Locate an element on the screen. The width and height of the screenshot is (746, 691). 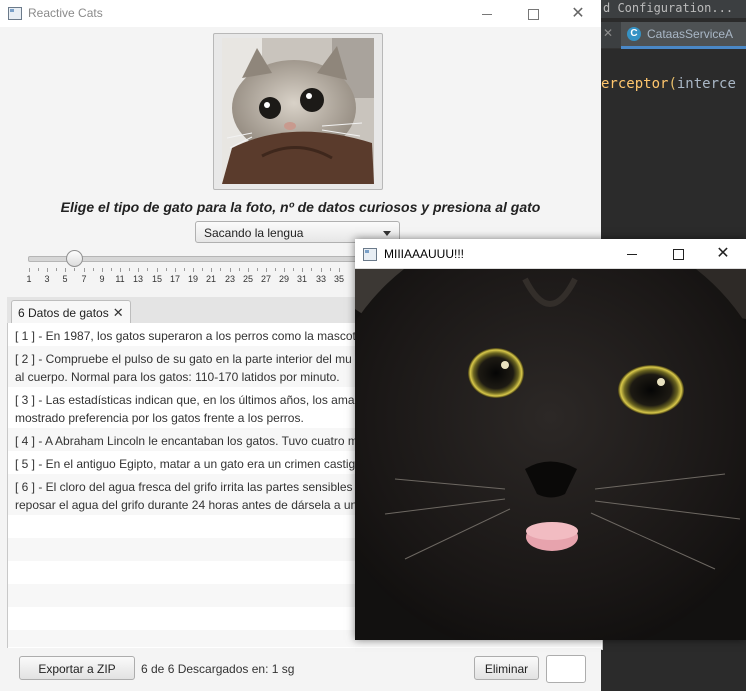
slider-tick-label: 33 is located at coordinates (320, 279).